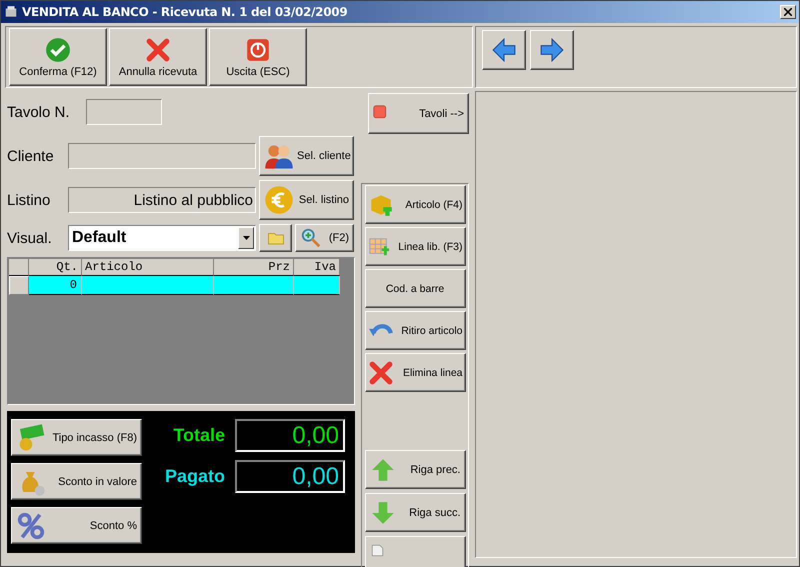 The image size is (800, 567). What do you see at coordinates (162, 200) in the screenshot?
I see `input-field: Listino al pubblico` at bounding box center [162, 200].